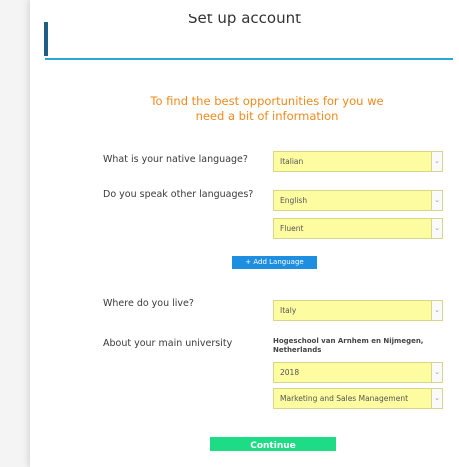  I want to click on page-title: Set up account, so click(244, 20).